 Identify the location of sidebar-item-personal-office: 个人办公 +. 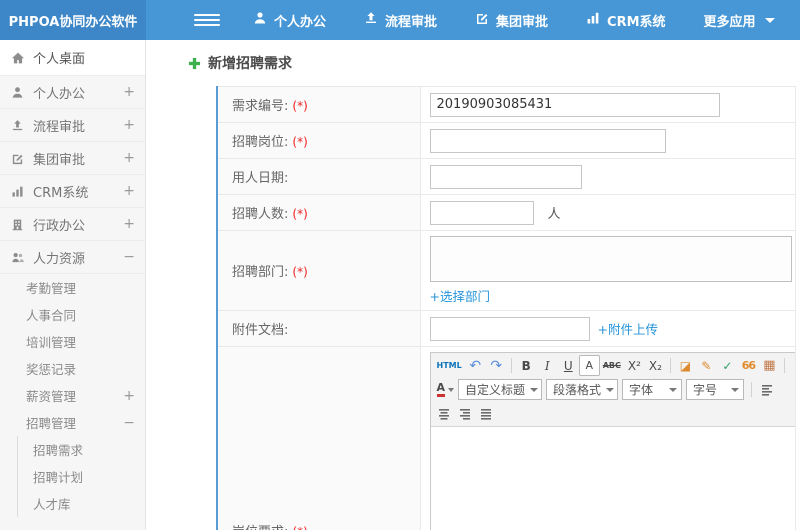
(72, 92).